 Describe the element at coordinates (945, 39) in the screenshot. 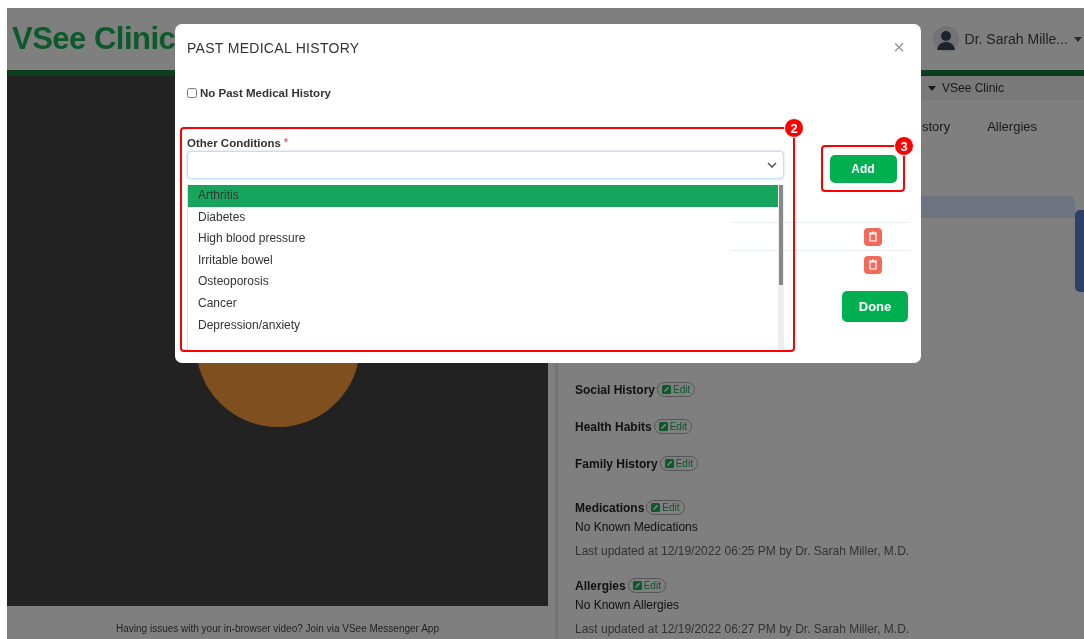

I see `avatar-icon` at that location.